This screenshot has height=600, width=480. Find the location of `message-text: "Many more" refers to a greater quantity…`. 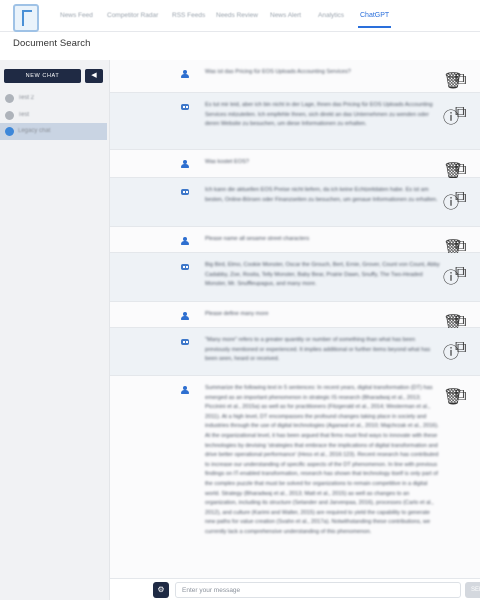

message-text: "Many more" refers to a greater quantity… is located at coordinates (318, 350).